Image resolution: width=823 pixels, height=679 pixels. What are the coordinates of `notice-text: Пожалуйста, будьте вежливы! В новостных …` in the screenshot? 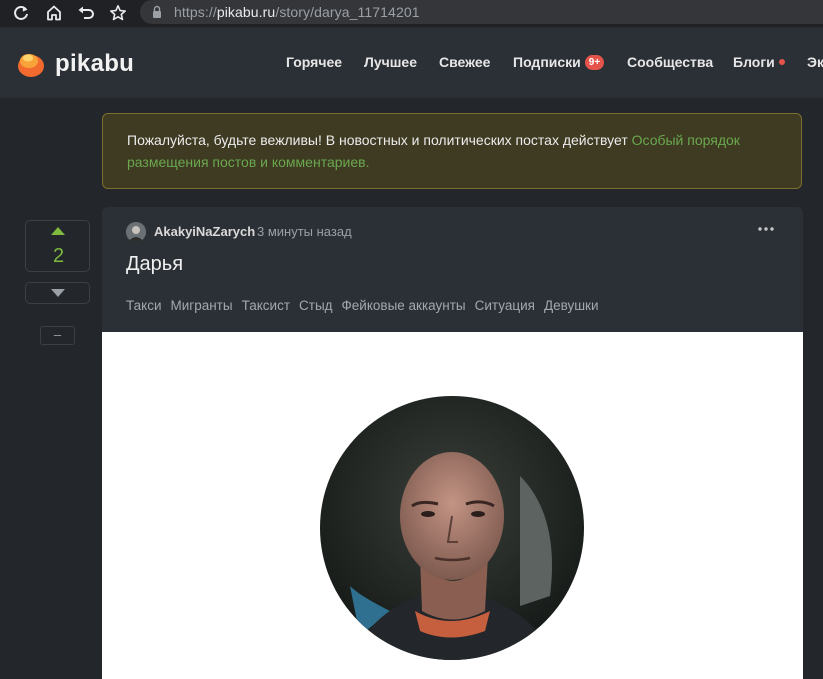 It's located at (379, 140).